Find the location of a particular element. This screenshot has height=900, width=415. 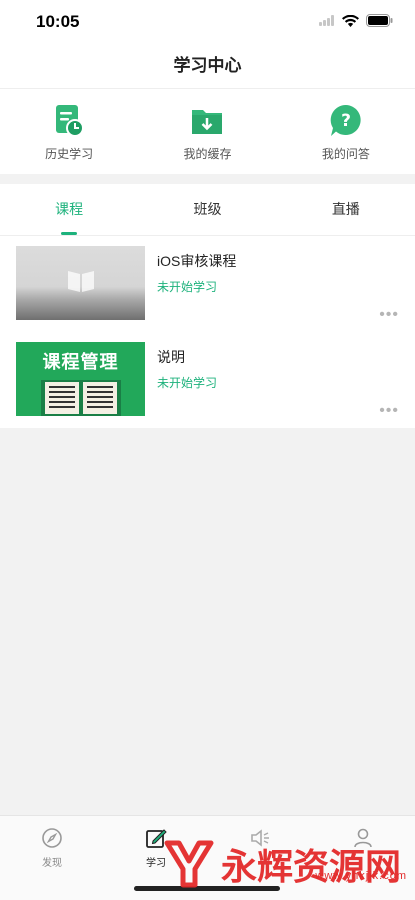

signal-icon is located at coordinates (327, 20).